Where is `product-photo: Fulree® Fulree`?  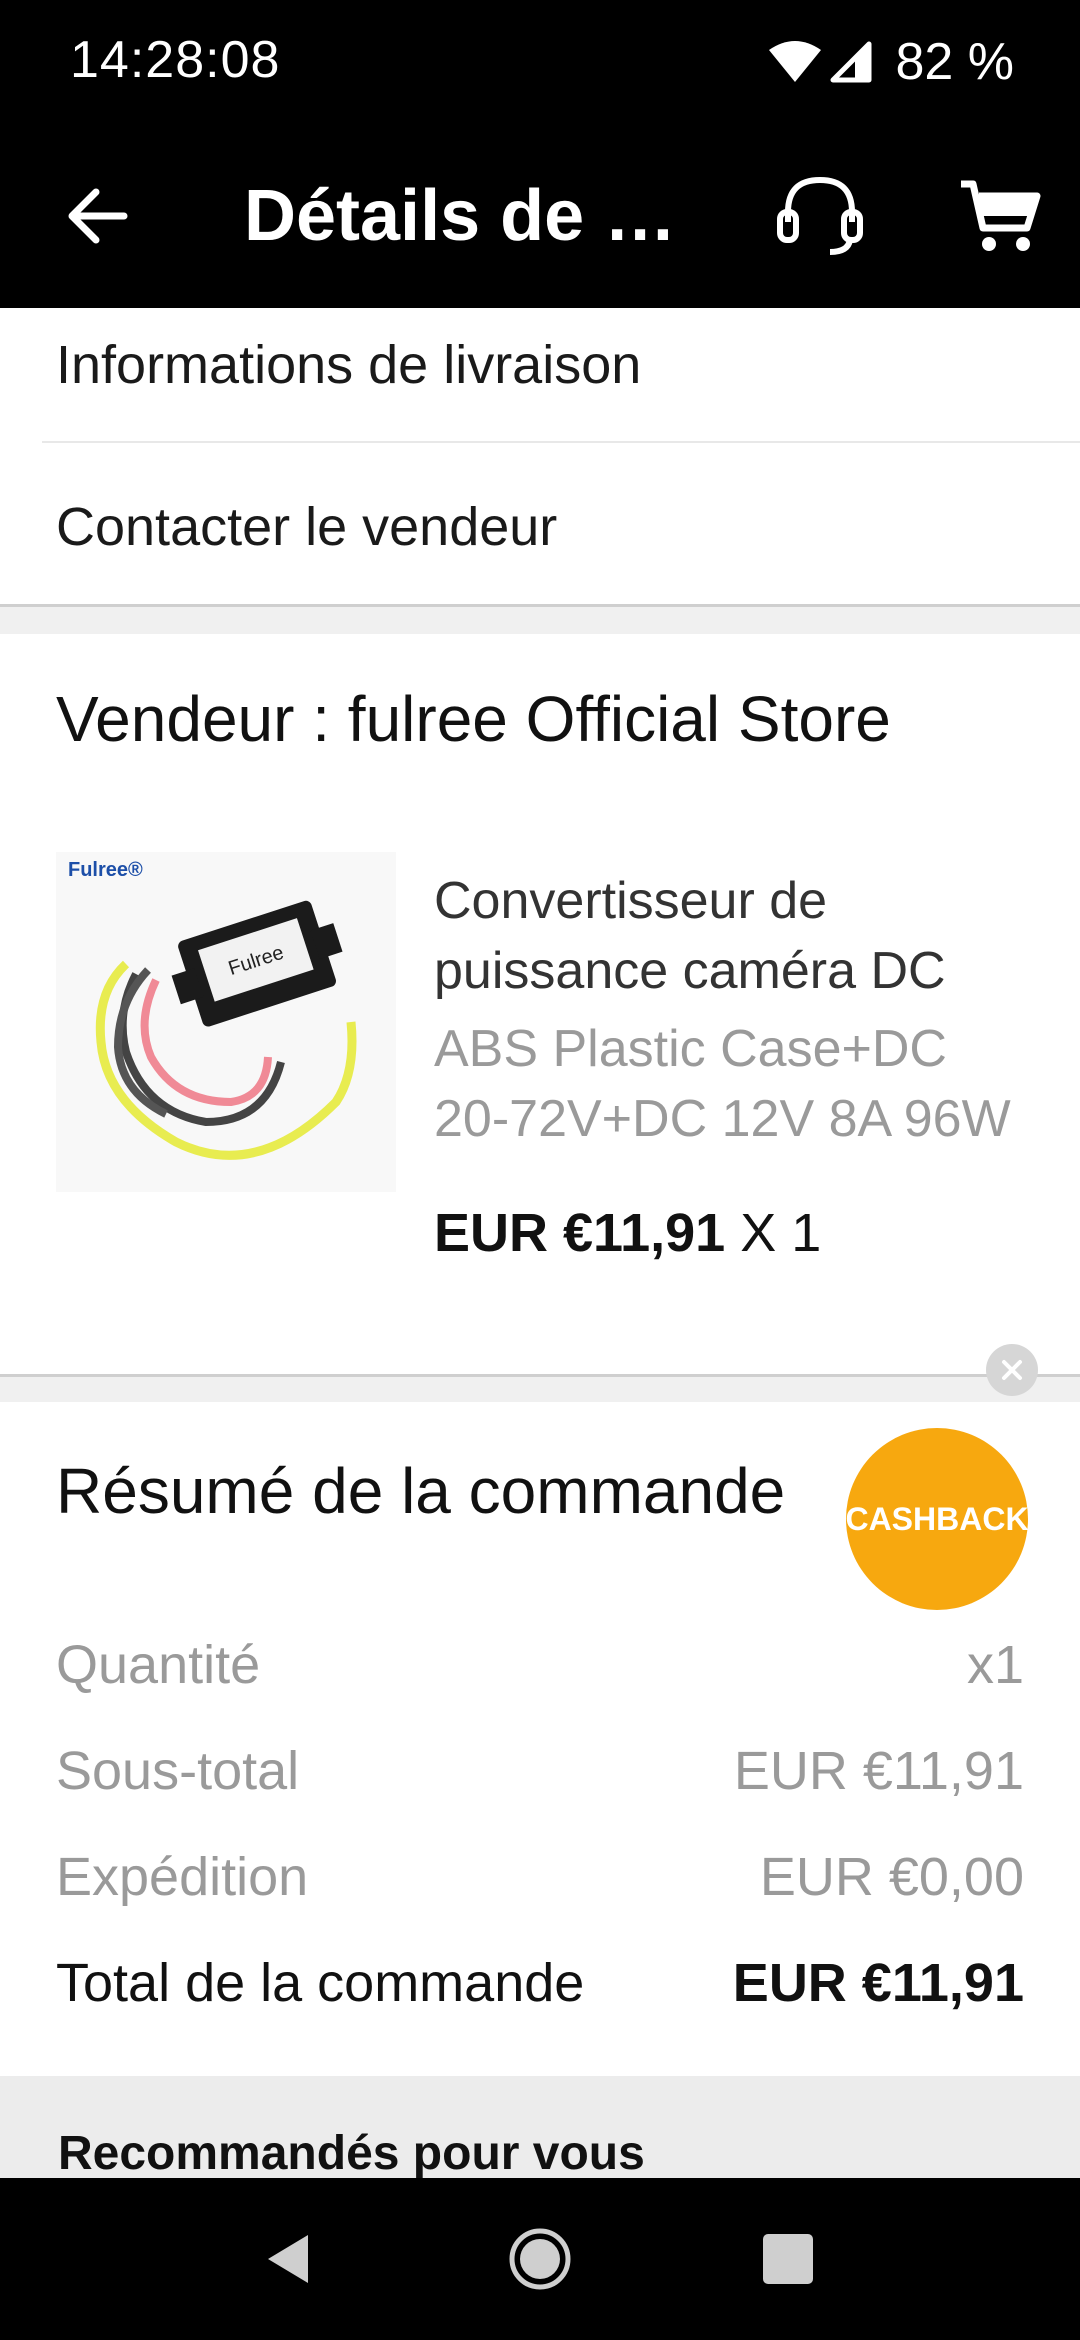
product-photo: Fulree® Fulree is located at coordinates (226, 1022).